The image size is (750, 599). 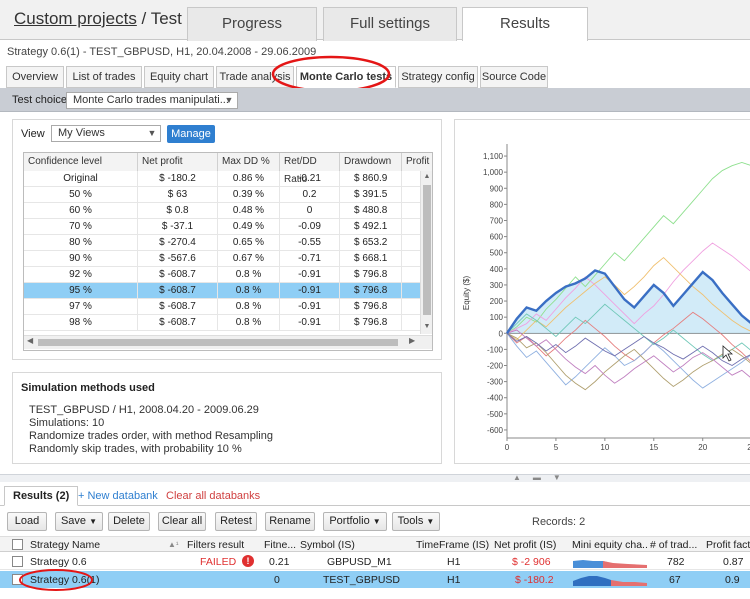 I want to click on grid-row: 60 % $ 0.8 0.48 % 0 $ 480.8, so click(x=222, y=211).